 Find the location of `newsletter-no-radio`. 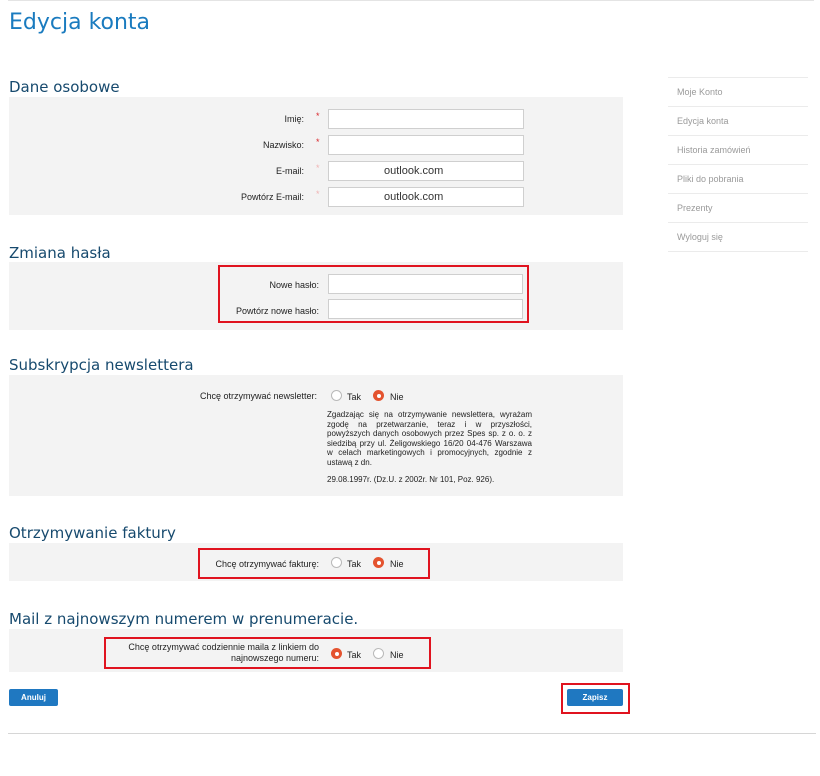

newsletter-no-radio is located at coordinates (378, 395).